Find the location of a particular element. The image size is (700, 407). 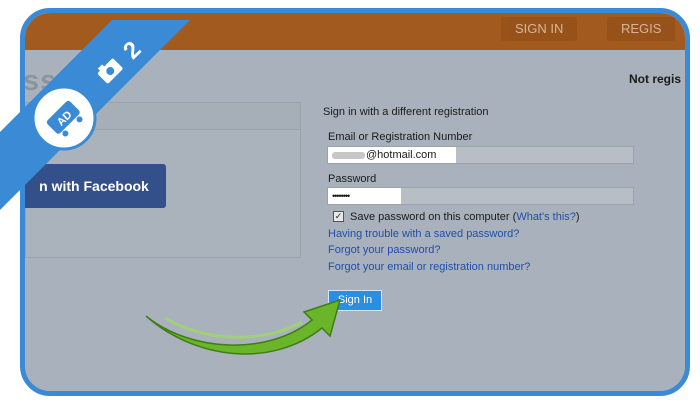

green-arrow-highlight is located at coordinates (233, 327).